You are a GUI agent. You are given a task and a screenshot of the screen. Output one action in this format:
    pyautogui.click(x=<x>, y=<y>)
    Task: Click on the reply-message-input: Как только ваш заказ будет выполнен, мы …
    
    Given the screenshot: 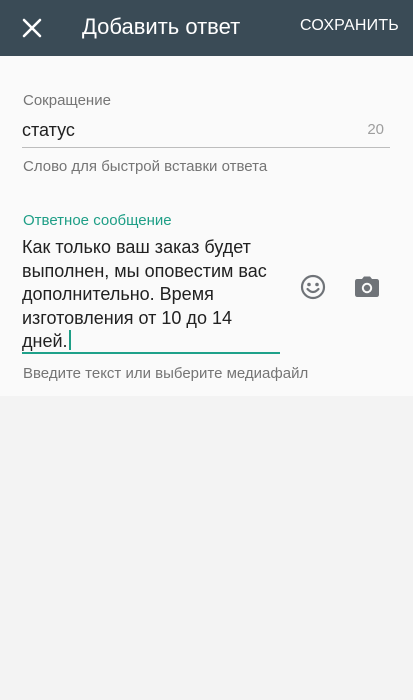 What is the action you would take?
    pyautogui.click(x=151, y=295)
    